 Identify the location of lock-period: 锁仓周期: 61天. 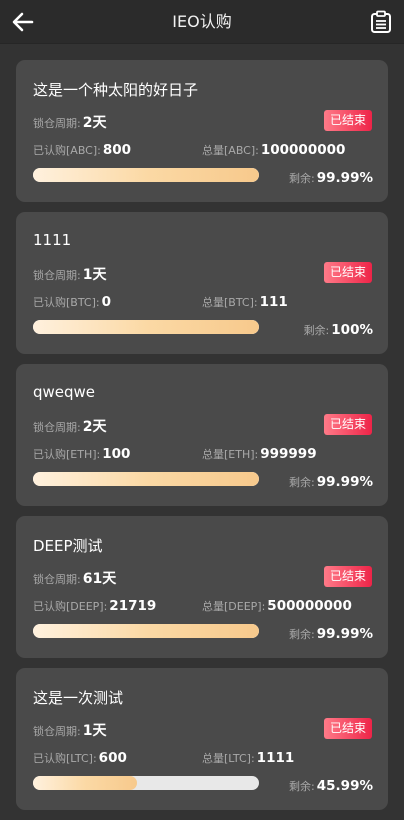
(74, 578).